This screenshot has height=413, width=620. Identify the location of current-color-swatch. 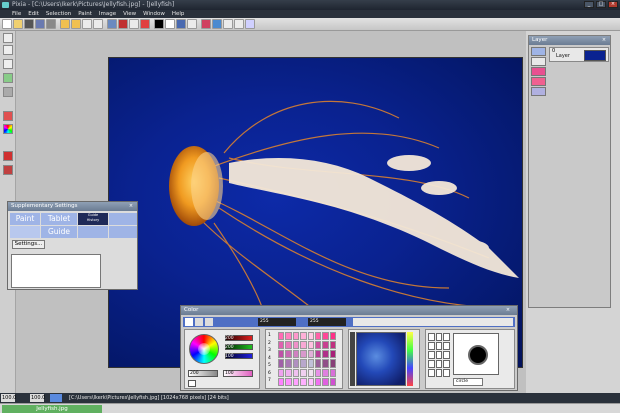
(192, 383).